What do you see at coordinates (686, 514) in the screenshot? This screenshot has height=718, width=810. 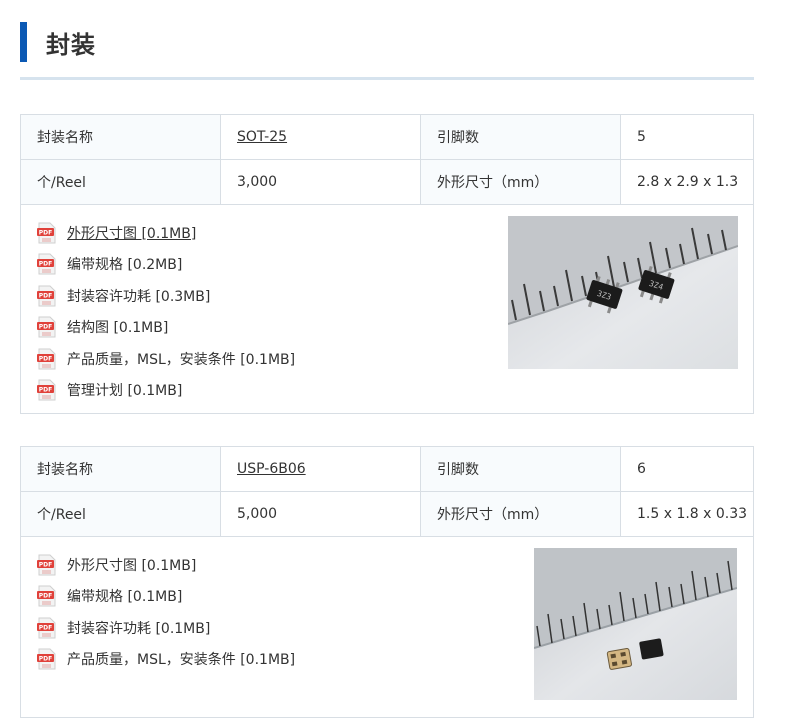 I see `dimensions-value: 1.5 x 1.8 x 0.33` at bounding box center [686, 514].